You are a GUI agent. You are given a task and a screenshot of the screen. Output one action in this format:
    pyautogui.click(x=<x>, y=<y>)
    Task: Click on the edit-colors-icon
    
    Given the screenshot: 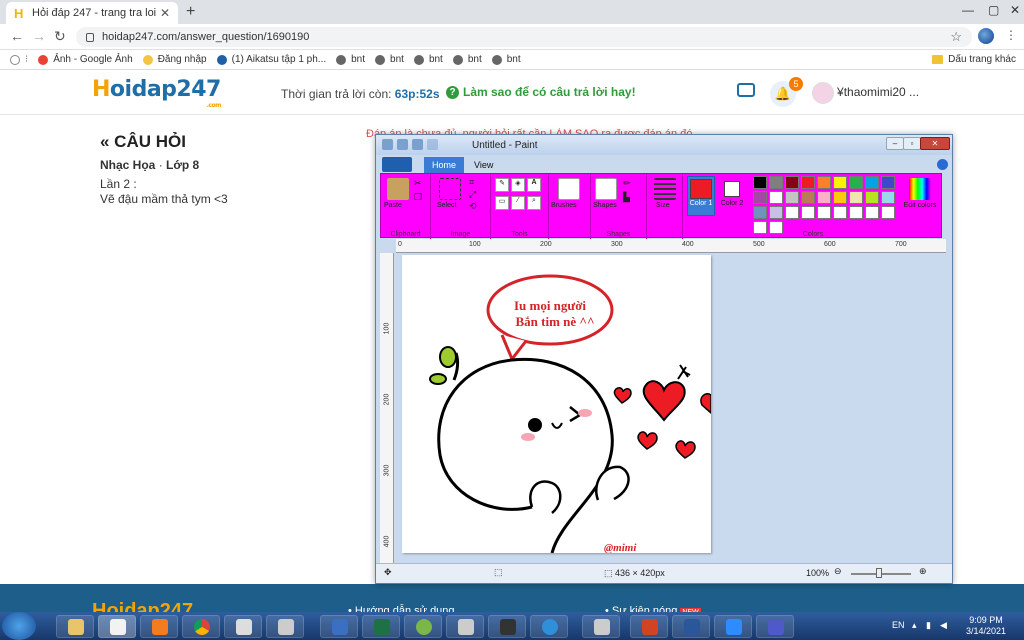 What is the action you would take?
    pyautogui.click(x=920, y=189)
    